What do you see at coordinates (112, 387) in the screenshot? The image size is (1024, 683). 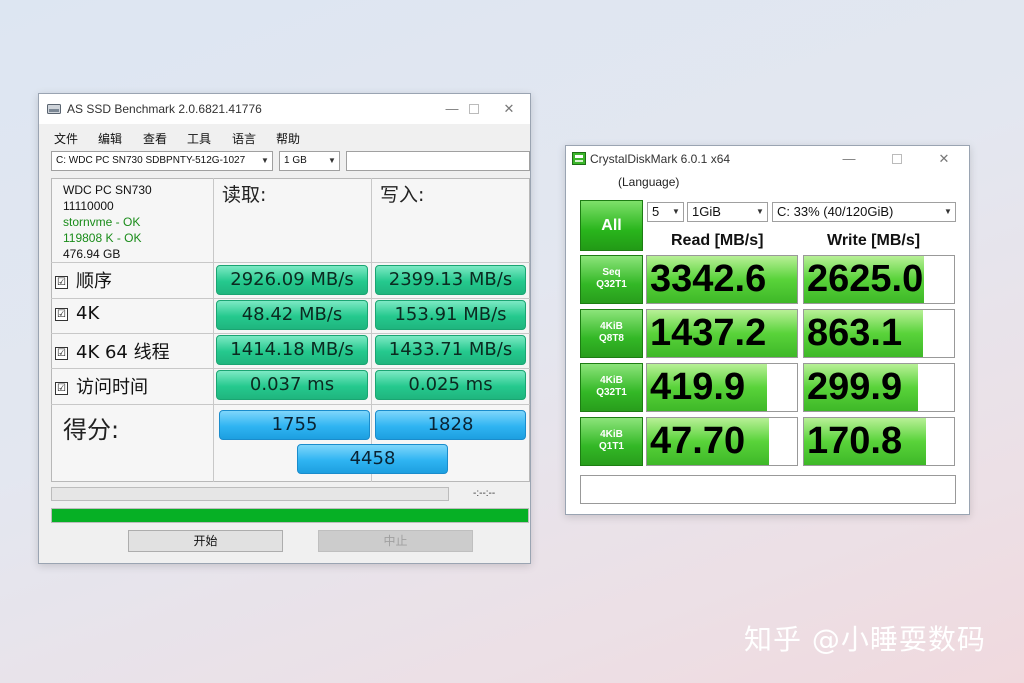 I see `row-label-text: 访问时间` at bounding box center [112, 387].